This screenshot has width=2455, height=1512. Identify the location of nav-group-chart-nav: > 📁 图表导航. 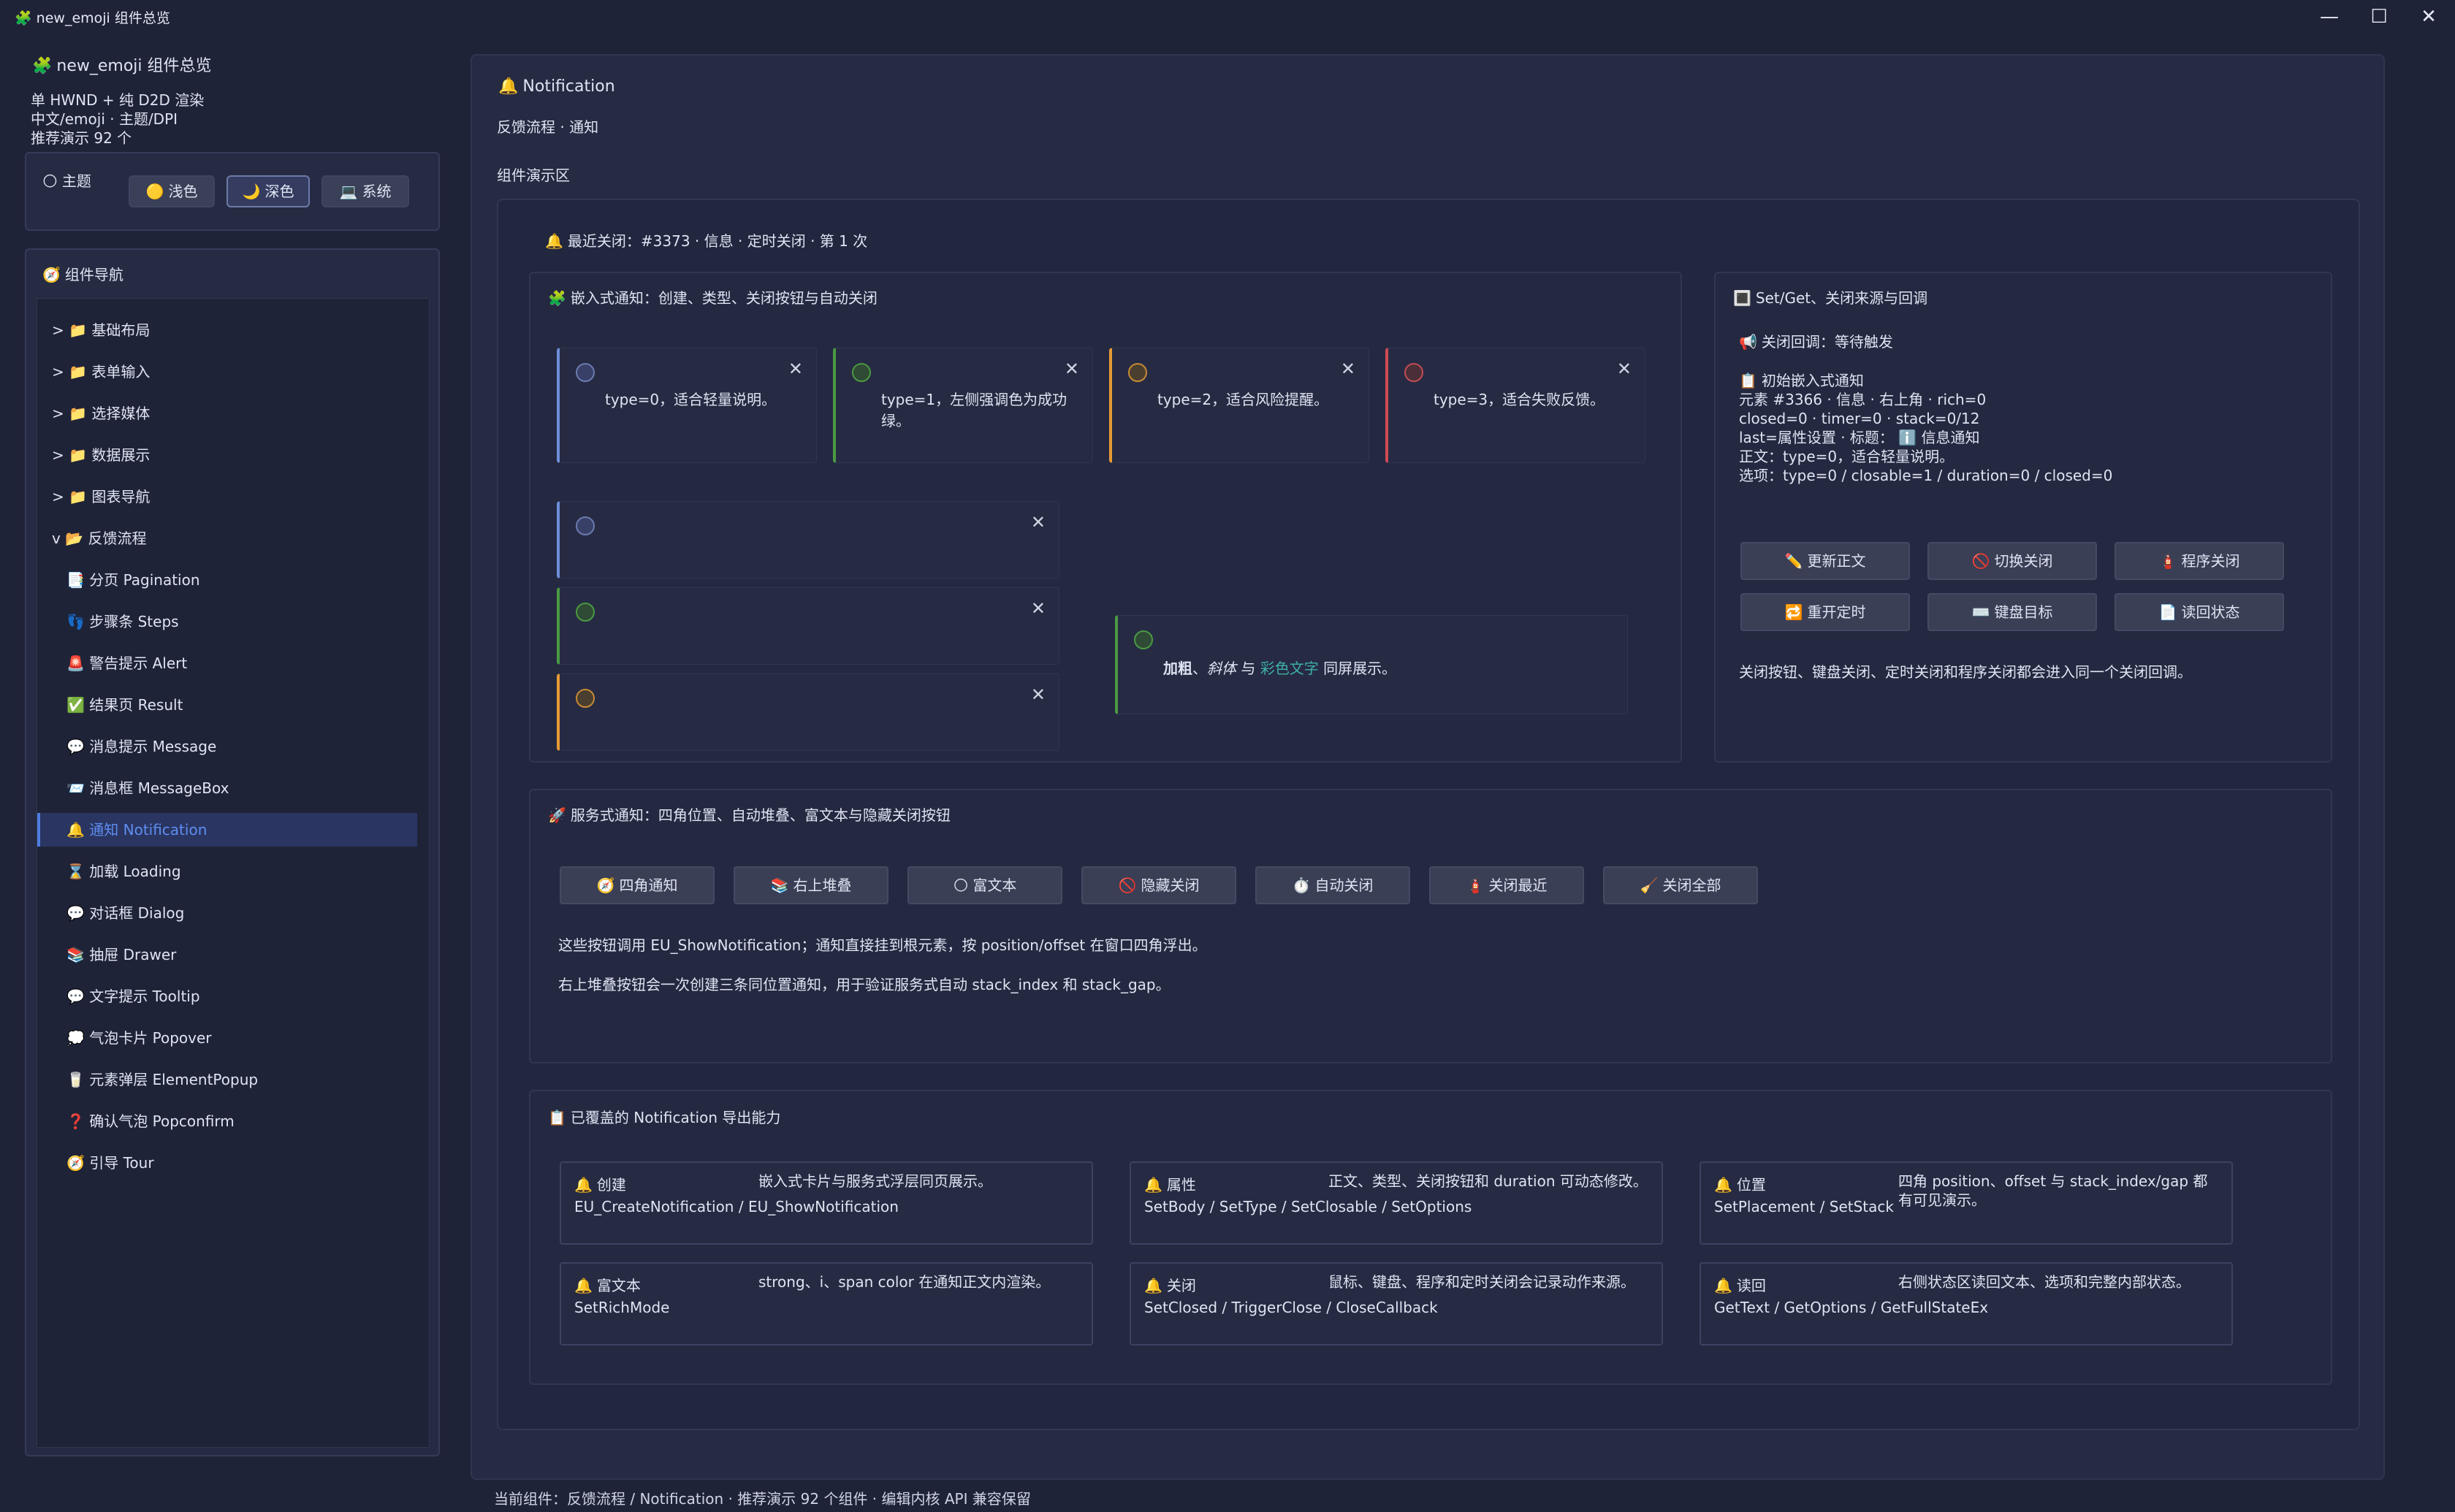
(227, 496).